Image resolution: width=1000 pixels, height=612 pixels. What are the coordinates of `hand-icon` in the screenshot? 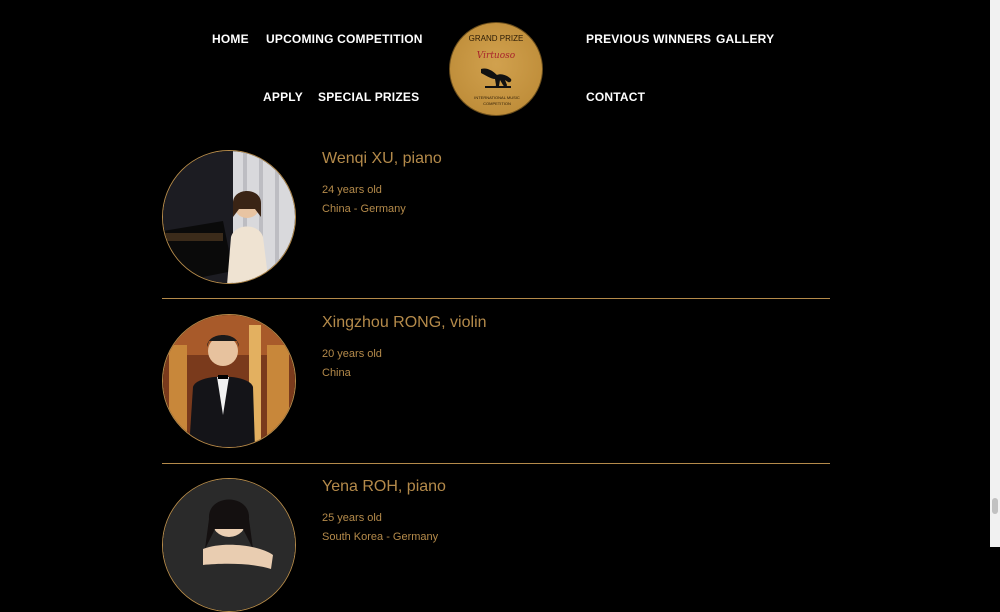 It's located at (496, 78).